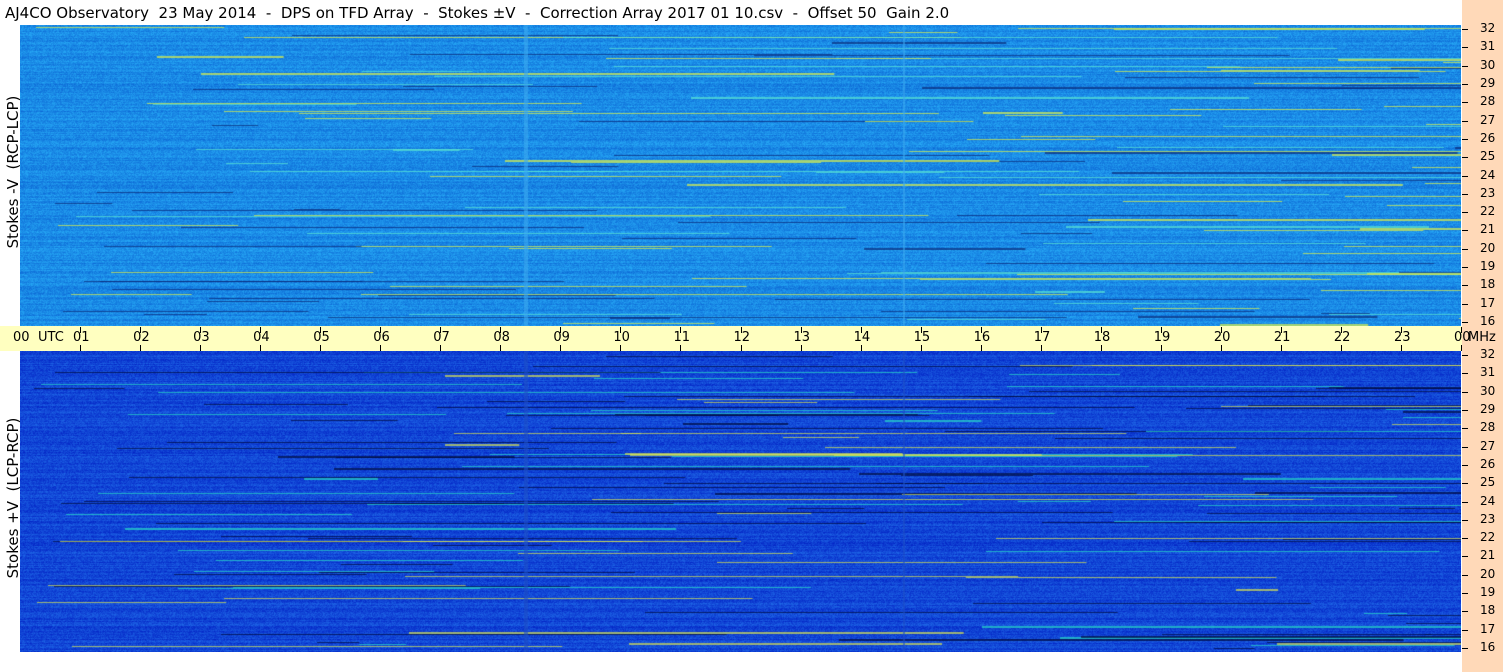 This screenshot has width=1503, height=672. Describe the element at coordinates (561, 337) in the screenshot. I see `time-tick-label: 09` at that location.